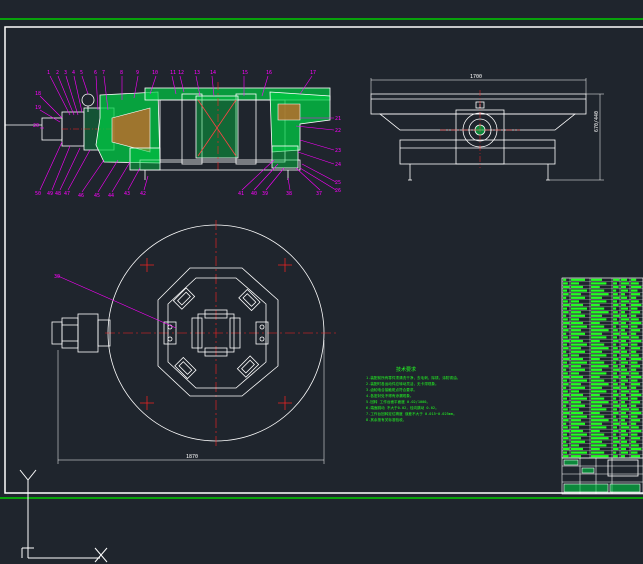 The height and width of the screenshot is (564, 643). What do you see at coordinates (602, 476) in the screenshot?
I see `title-block` at bounding box center [602, 476].